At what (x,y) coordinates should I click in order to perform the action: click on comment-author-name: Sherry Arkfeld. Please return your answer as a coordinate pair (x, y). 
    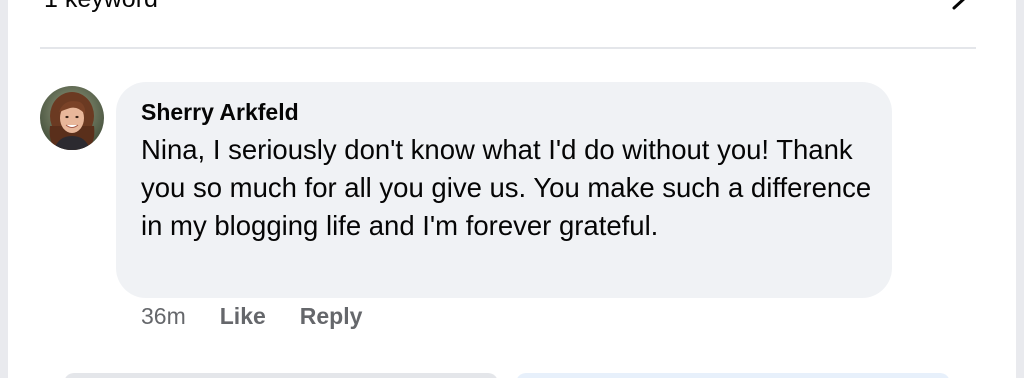
    Looking at the image, I should click on (220, 112).